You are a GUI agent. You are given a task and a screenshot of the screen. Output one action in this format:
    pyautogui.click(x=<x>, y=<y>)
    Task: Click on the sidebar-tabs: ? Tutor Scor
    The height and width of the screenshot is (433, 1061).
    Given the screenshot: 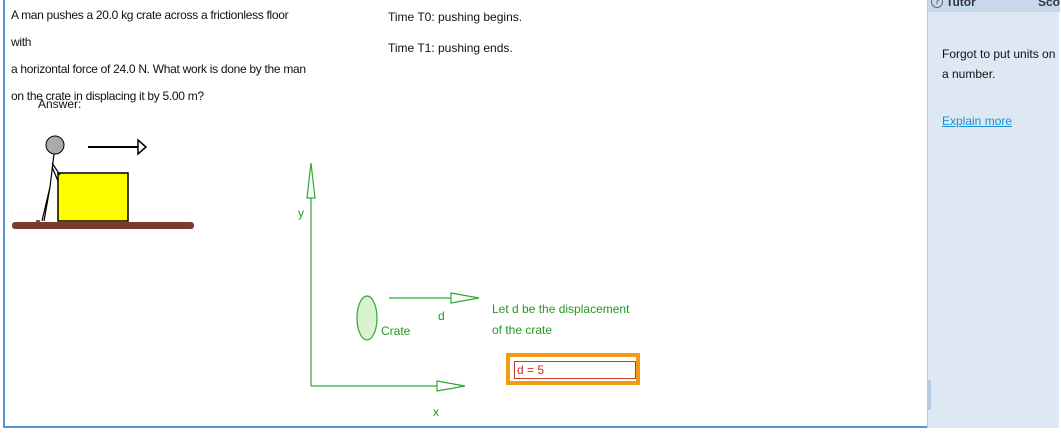 What is the action you would take?
    pyautogui.click(x=994, y=6)
    